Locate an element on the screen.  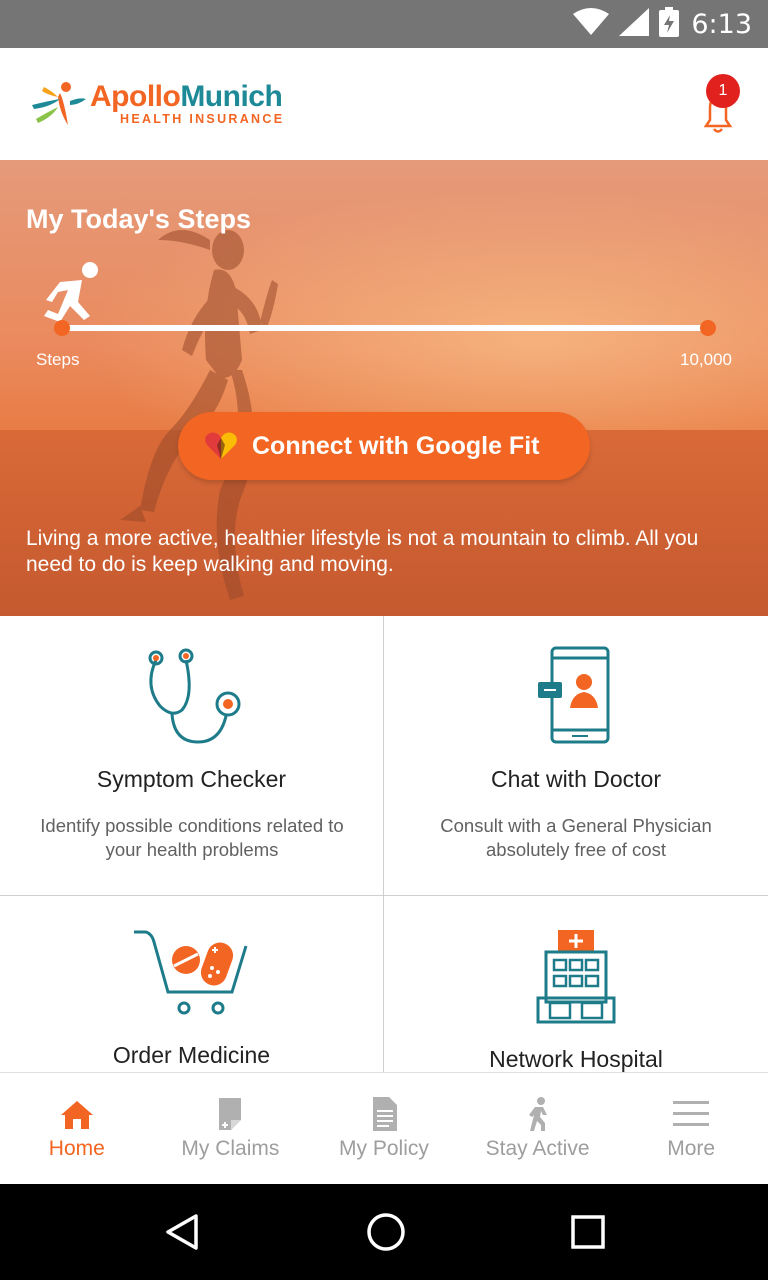
nav-label: Home is located at coordinates (76, 1148).